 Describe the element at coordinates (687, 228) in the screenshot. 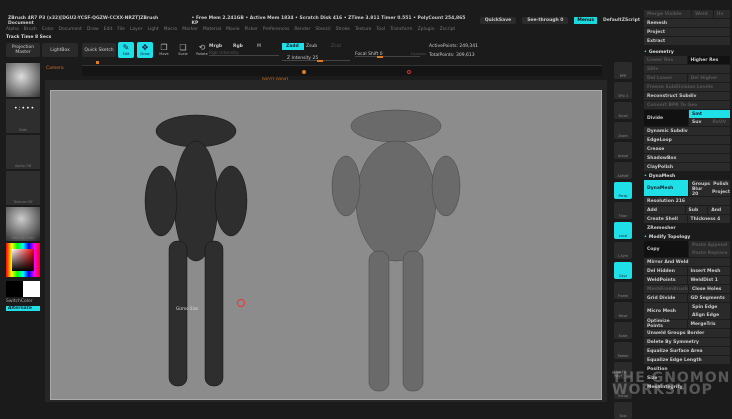

I see `zremesher-header: ZRemesher` at that location.